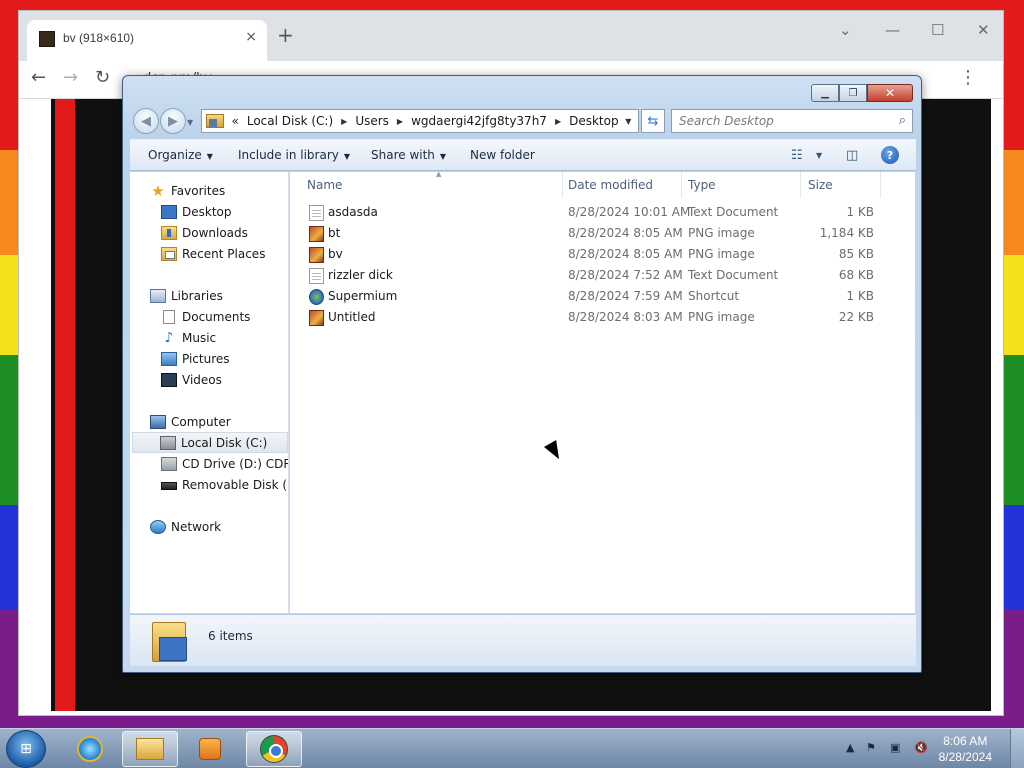  What do you see at coordinates (65, 405) in the screenshot?
I see `page-image-stripe` at bounding box center [65, 405].